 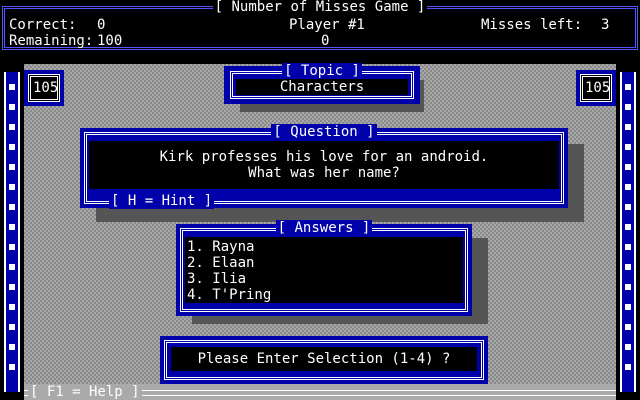 I want to click on topic-value-box: Characters, so click(x=322, y=87).